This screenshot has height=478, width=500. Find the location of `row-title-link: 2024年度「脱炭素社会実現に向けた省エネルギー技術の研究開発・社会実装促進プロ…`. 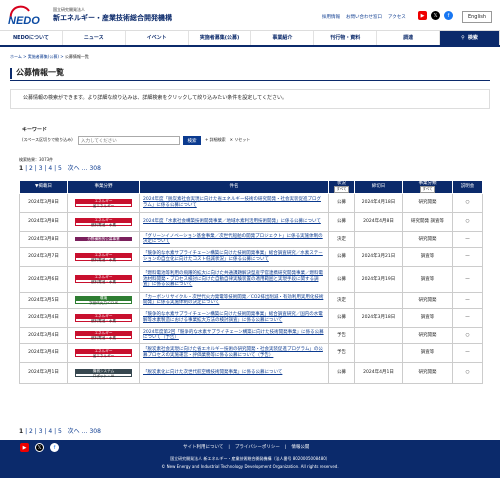

row-title-link: 2024年度「脱炭素社会実現に向けた省エネルギー技術の研究開発・社会実装促進プロ… is located at coordinates (234, 202).